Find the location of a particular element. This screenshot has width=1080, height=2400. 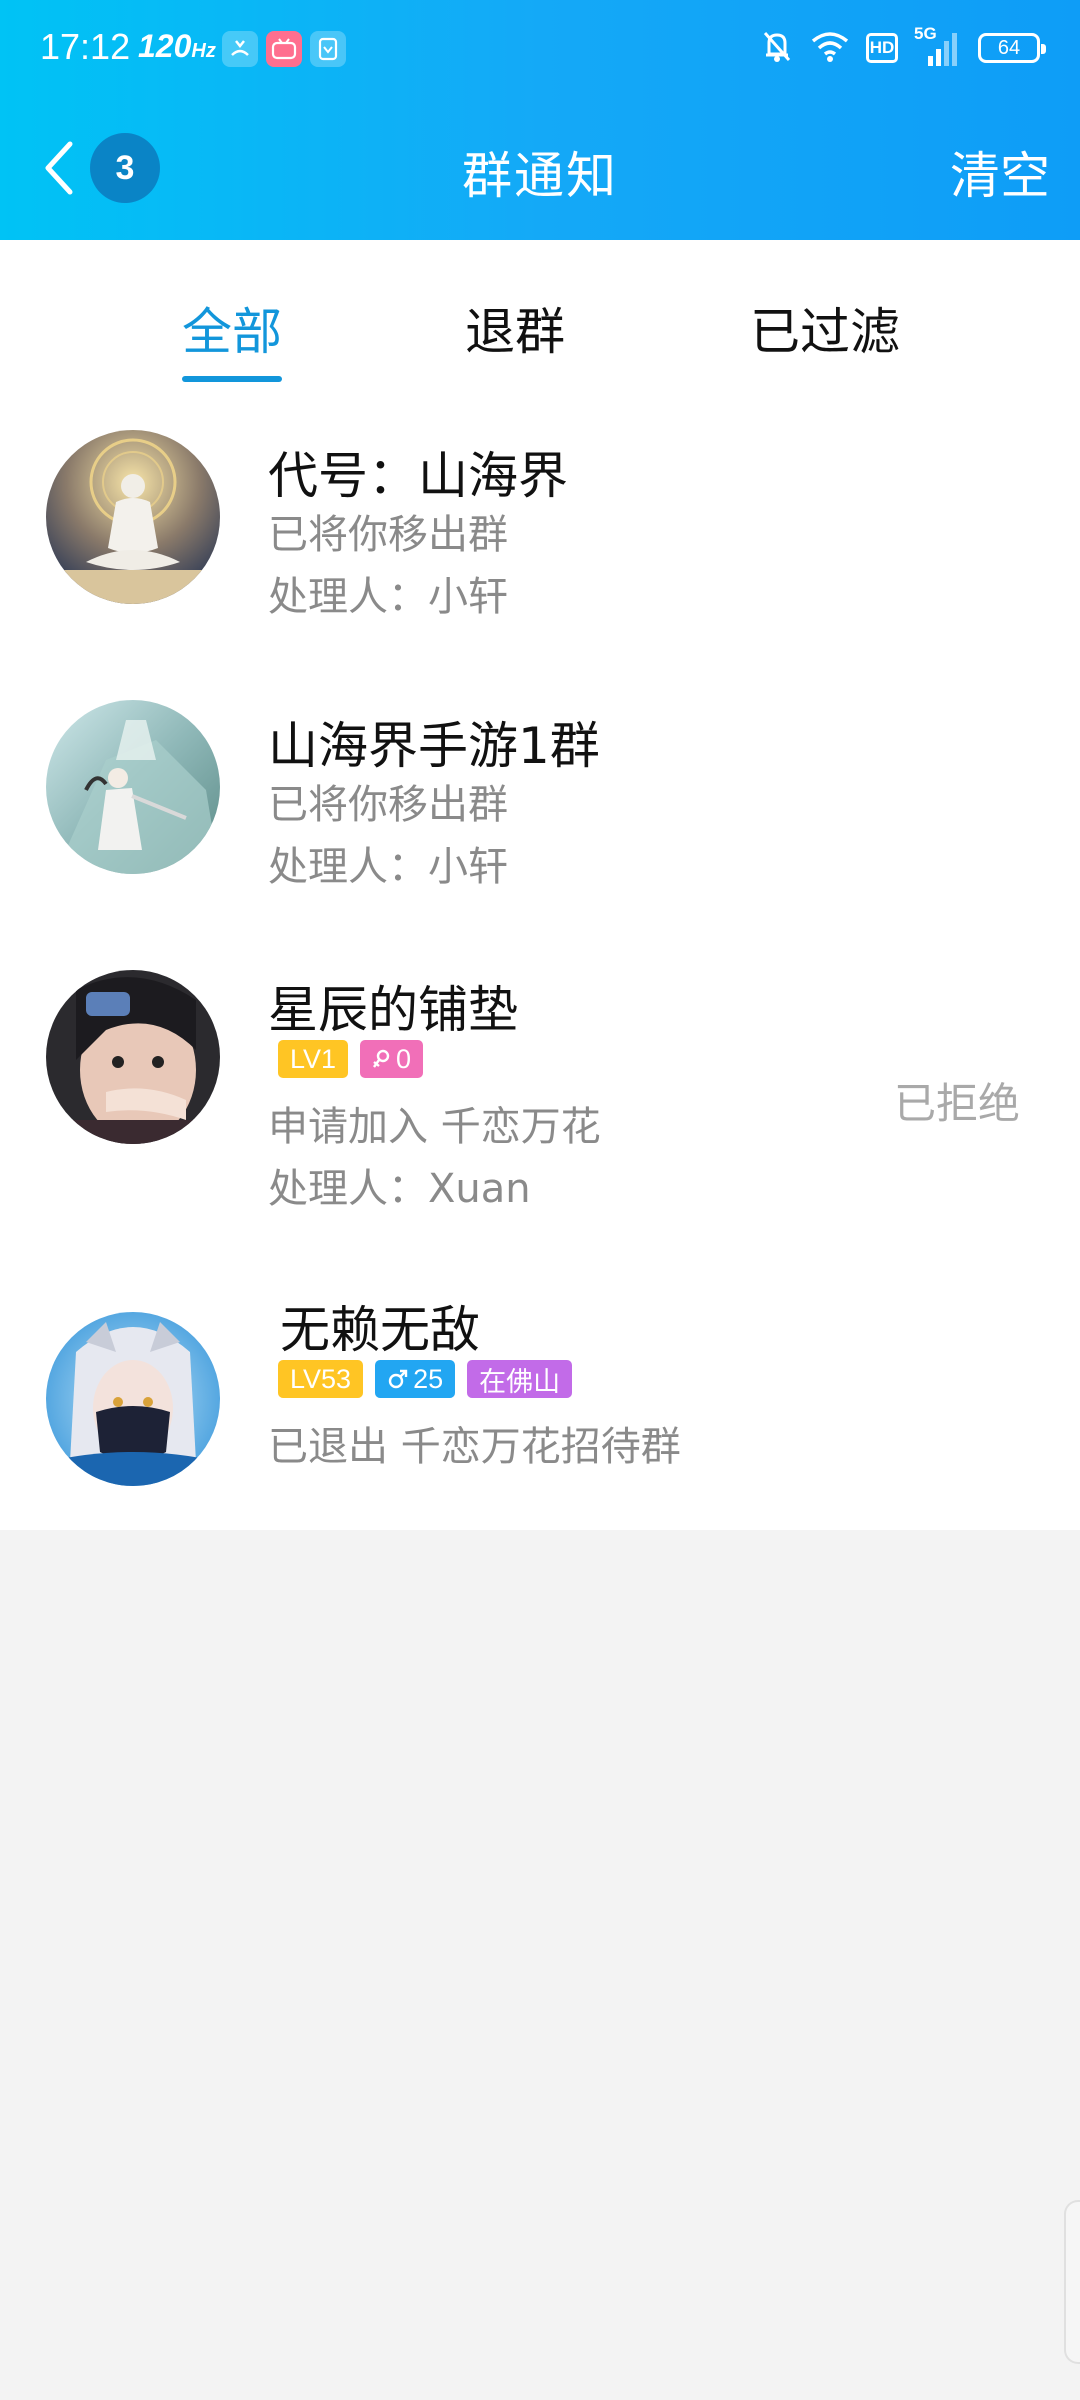

notification-item: 星辰的铺垫 LV1 0 申请加入 千恋万花 处理人：Xuan 已拒绝 is located at coordinates (540, 1120).